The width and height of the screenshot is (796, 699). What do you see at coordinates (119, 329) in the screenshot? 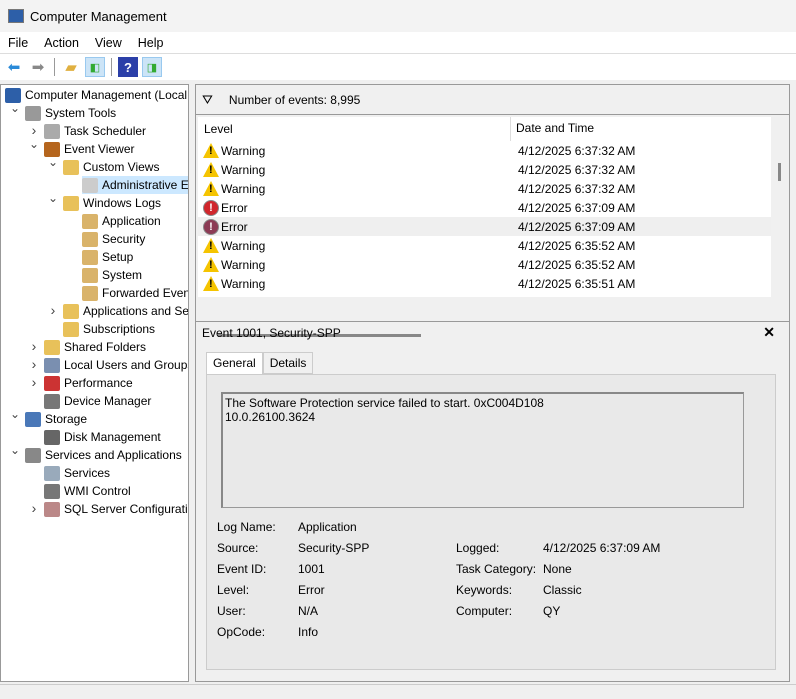
I see `tree-node-label: Subscriptions` at bounding box center [119, 329].